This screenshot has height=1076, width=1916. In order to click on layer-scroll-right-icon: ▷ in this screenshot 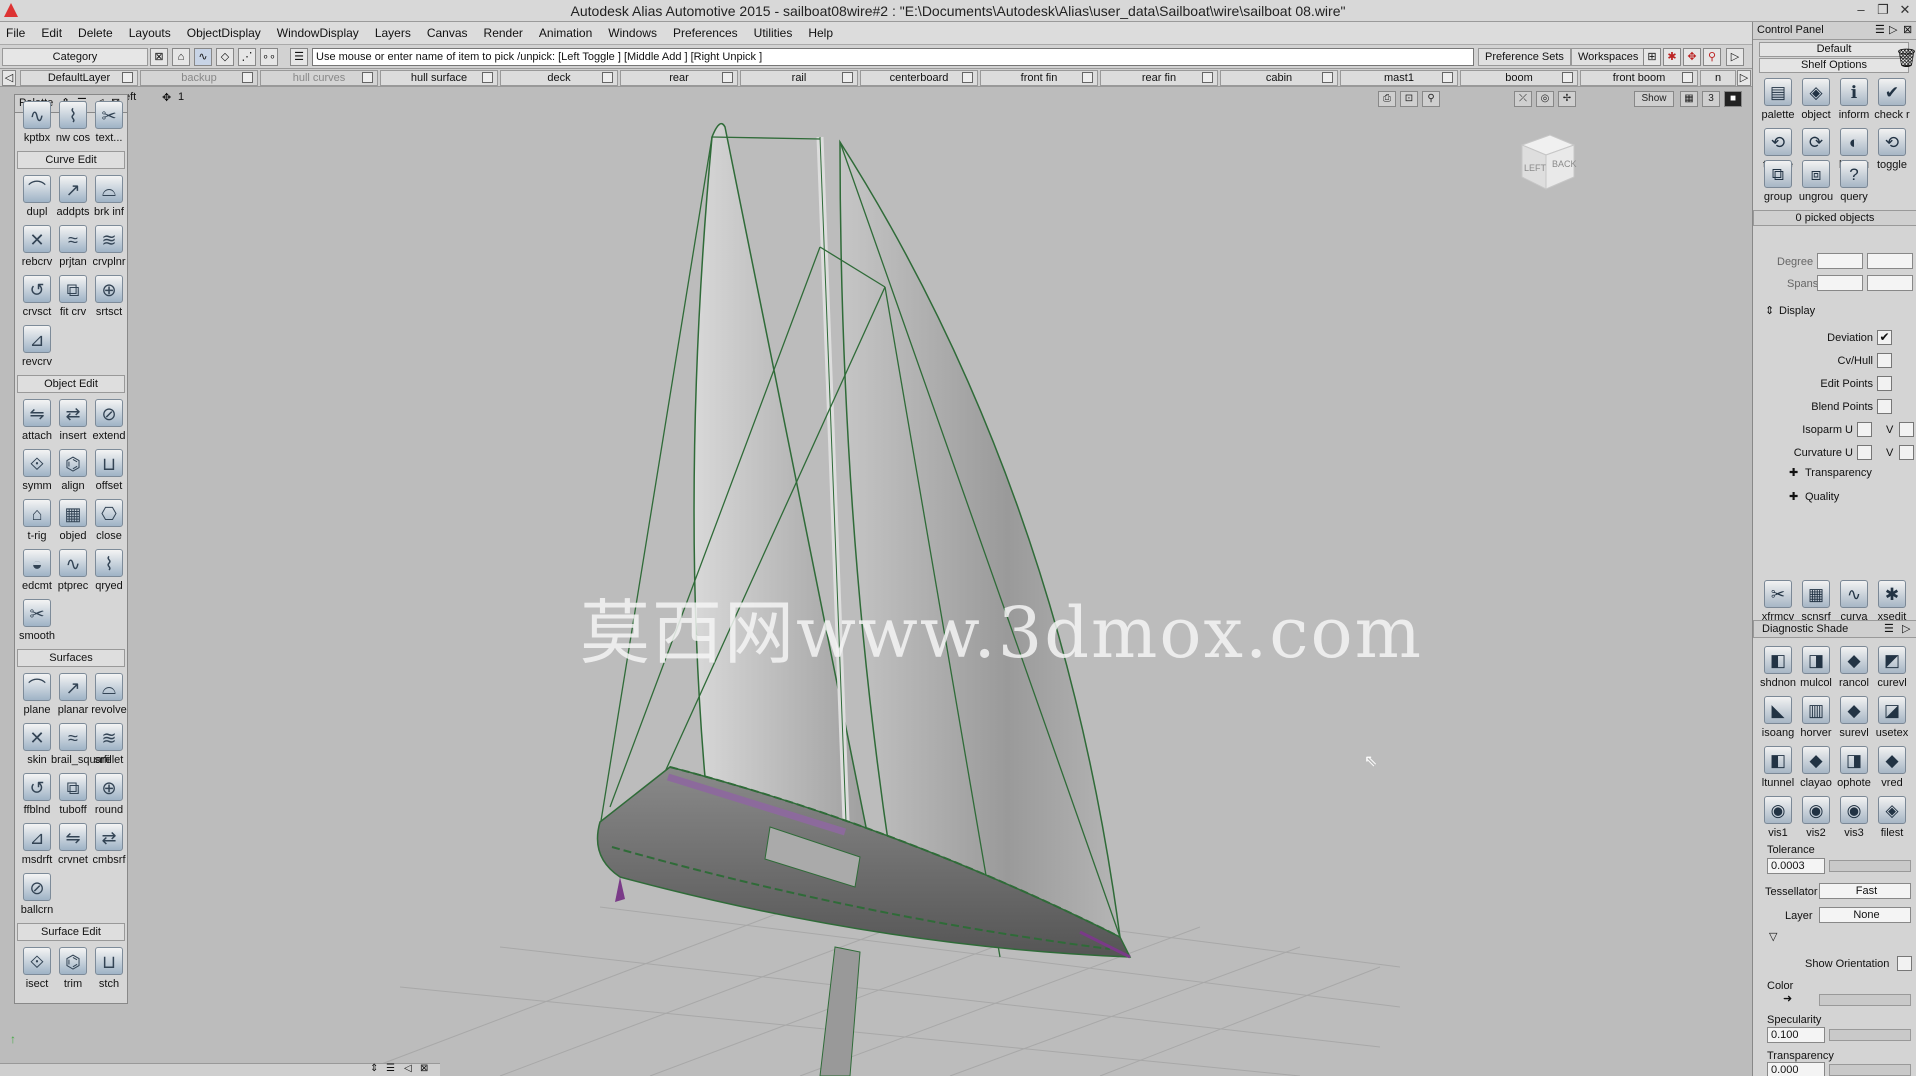, I will do `click(1744, 78)`.